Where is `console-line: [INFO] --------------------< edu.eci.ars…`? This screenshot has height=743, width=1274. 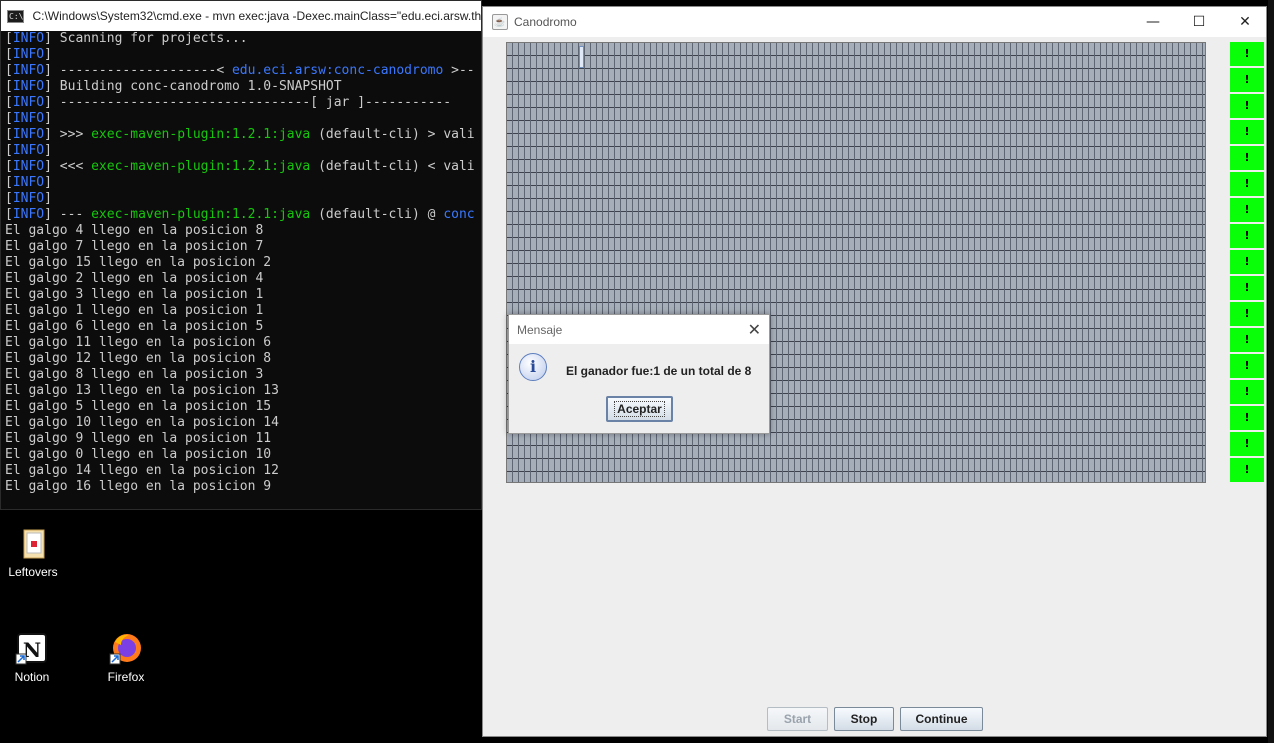
console-line: [INFO] --------------------< edu.eci.ars… is located at coordinates (243, 71).